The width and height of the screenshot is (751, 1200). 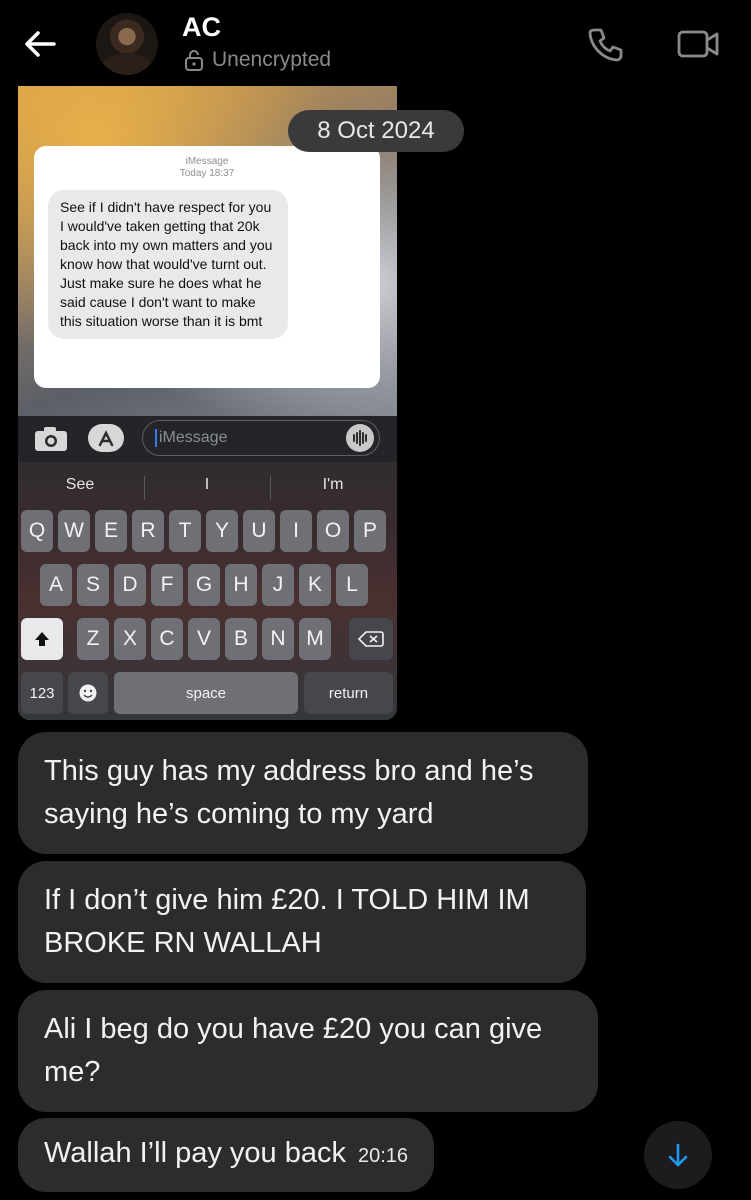 I want to click on message-input-row: iMessage, so click(x=207, y=439).